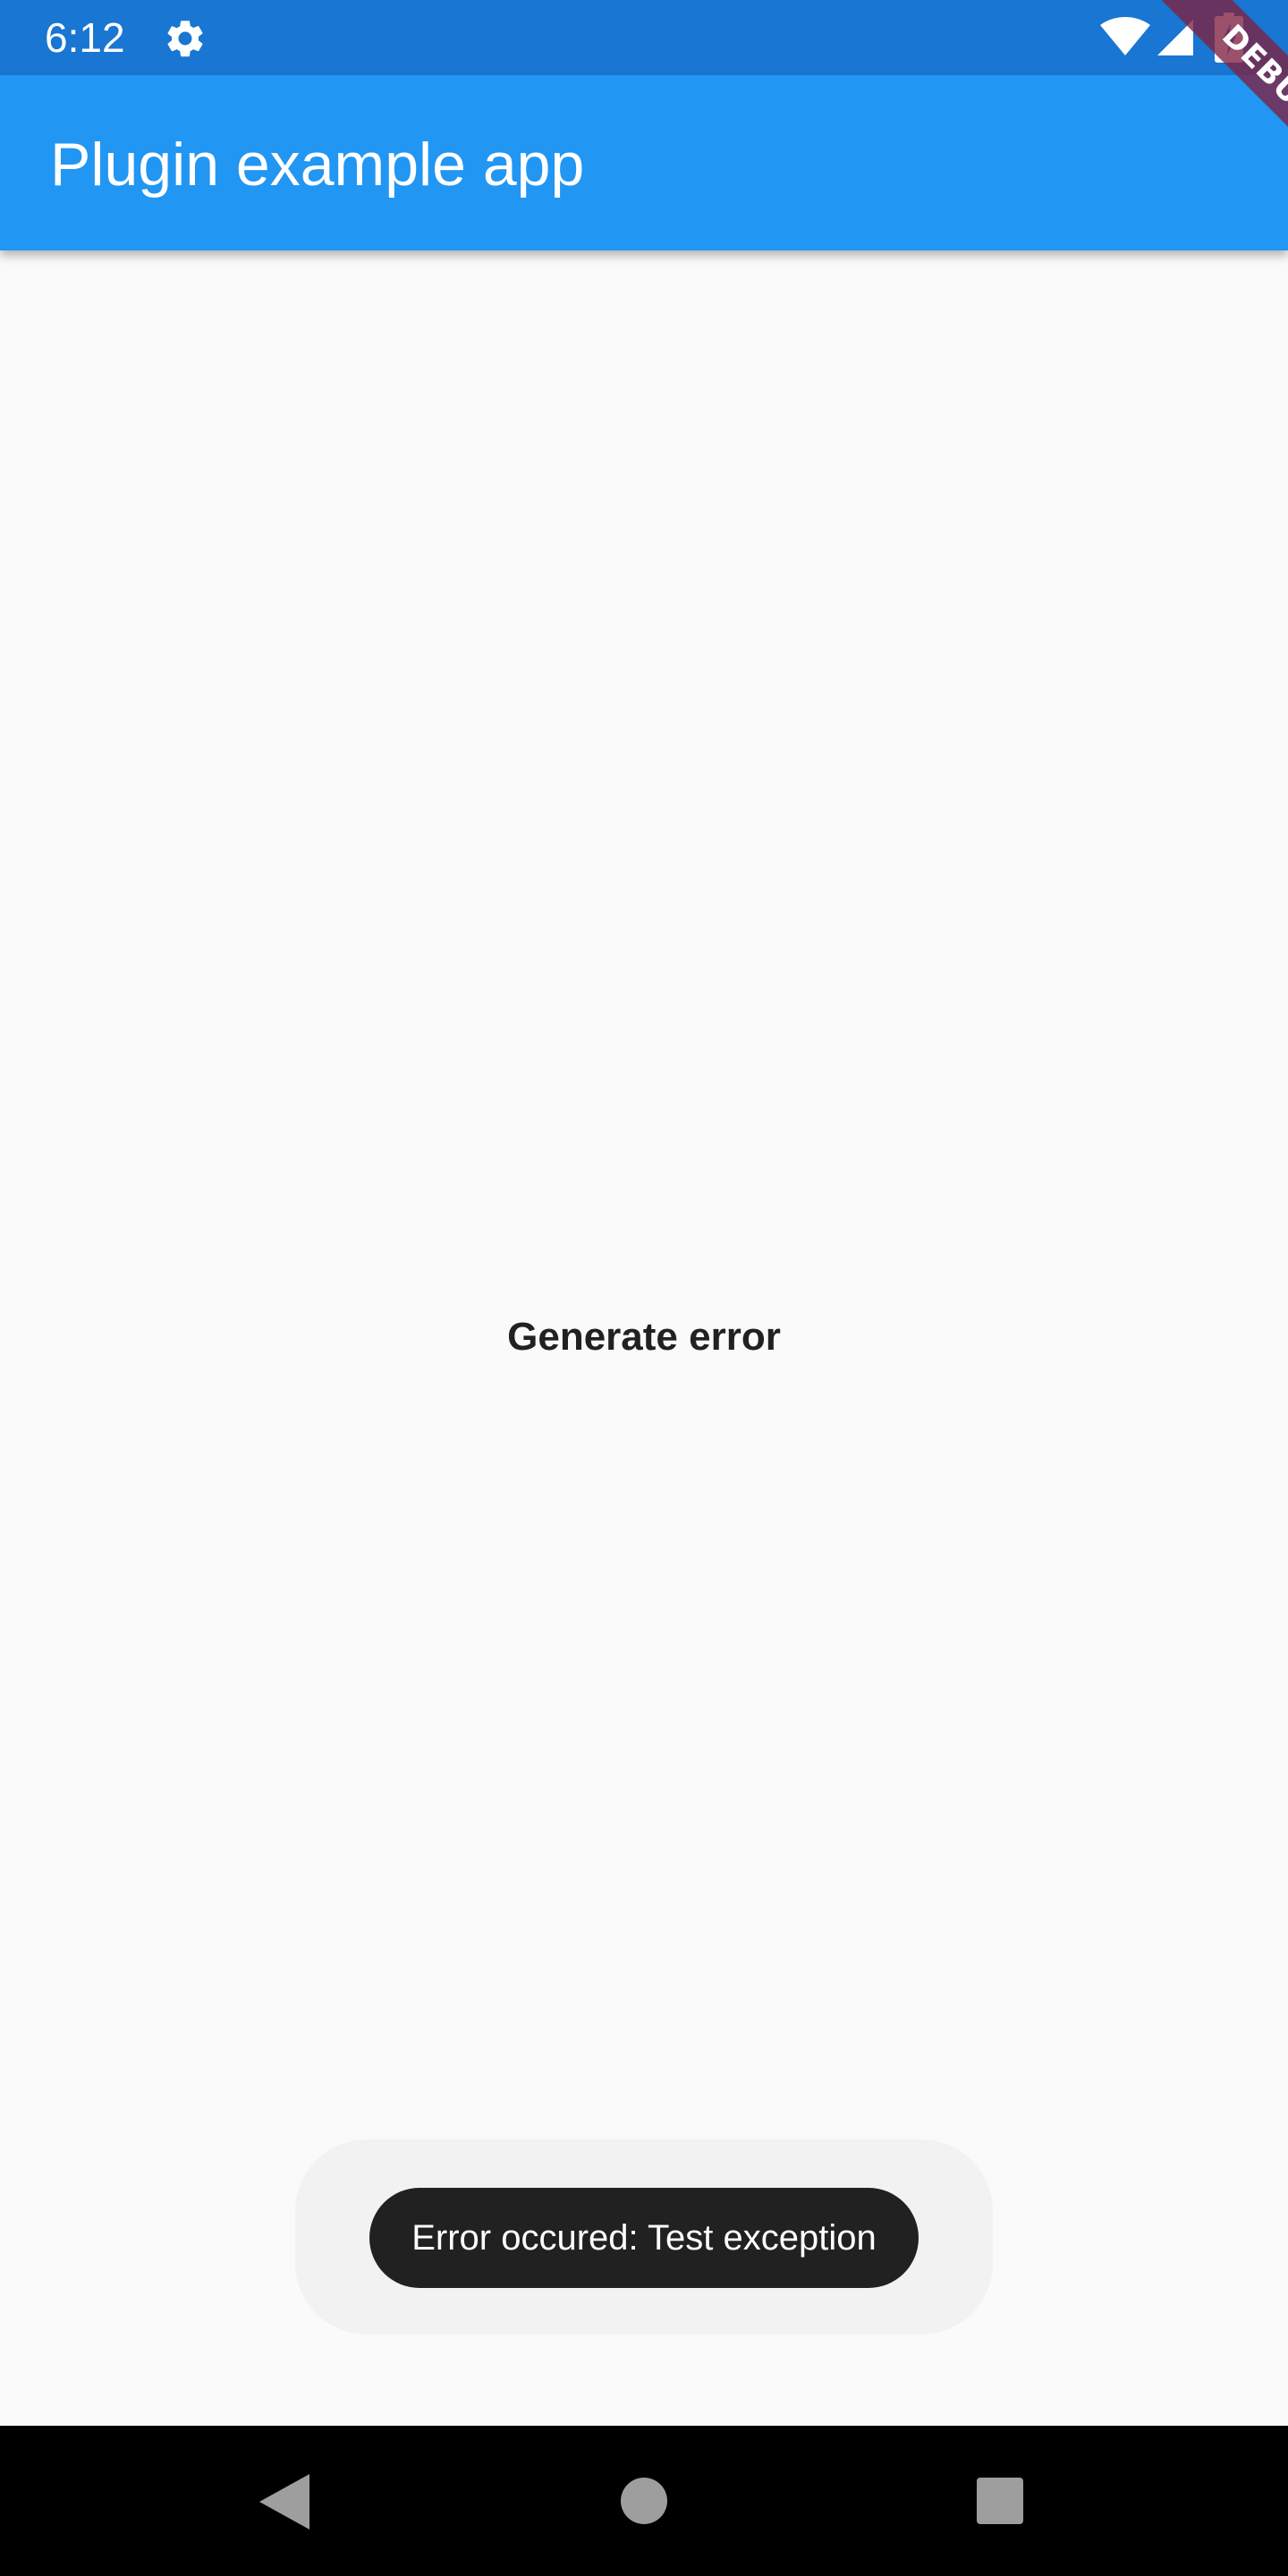 This screenshot has width=1288, height=2576. Describe the element at coordinates (284, 2501) in the screenshot. I see `back-icon` at that location.